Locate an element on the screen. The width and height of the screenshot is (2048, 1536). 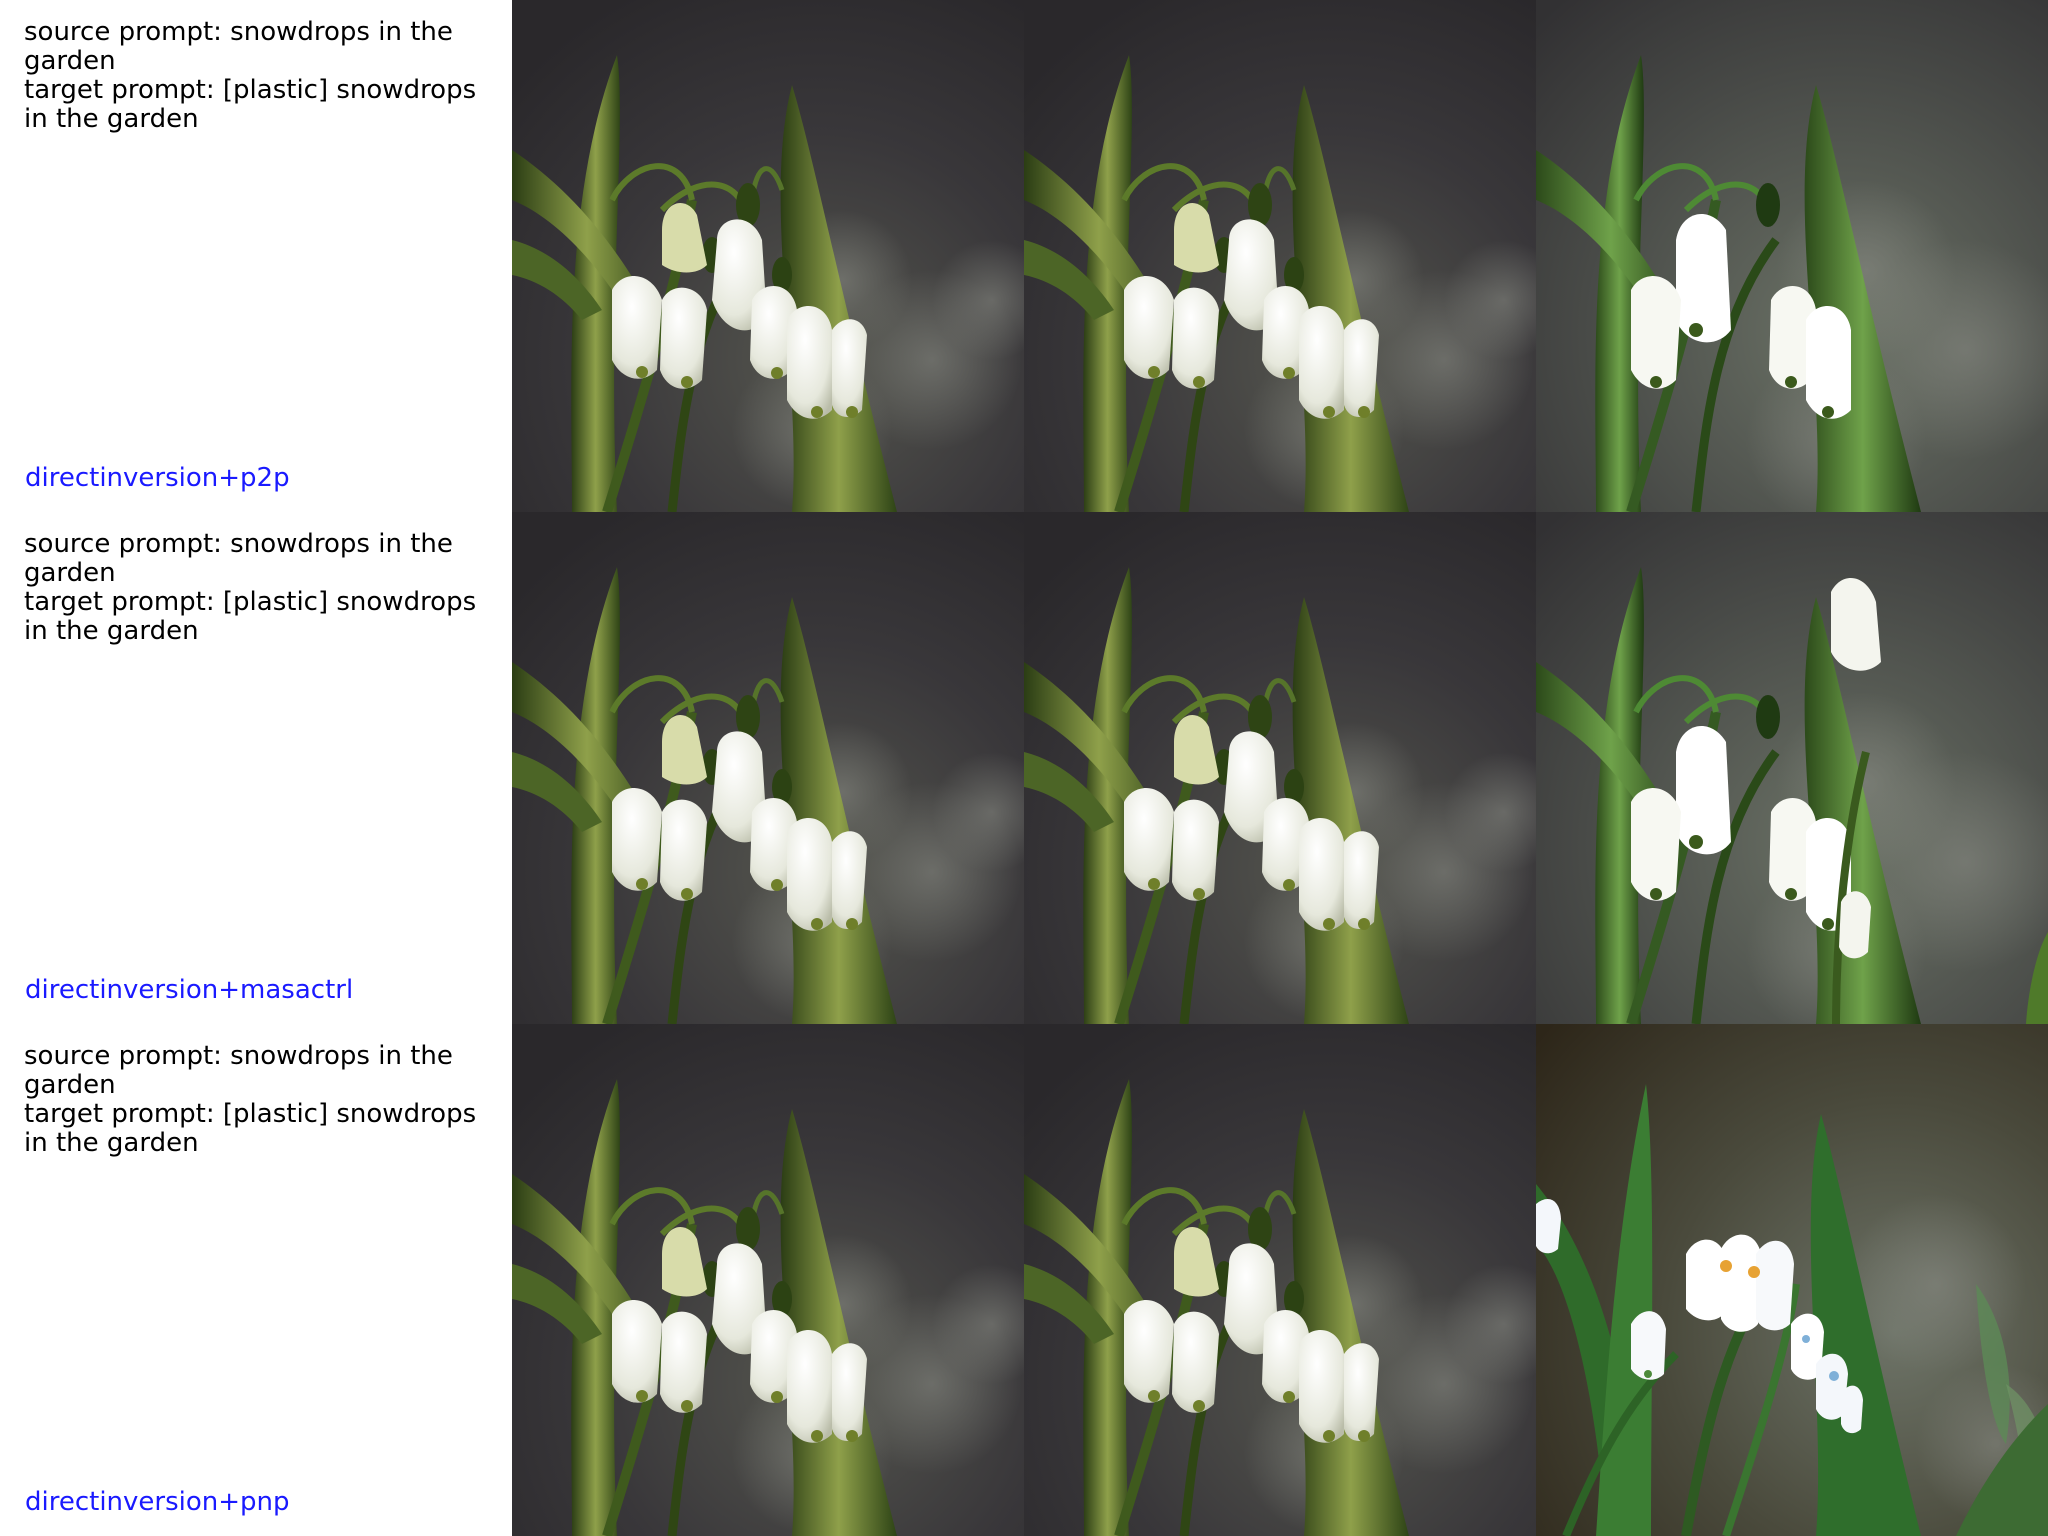
method-label: directinversion+p2p is located at coordinates (157, 478).